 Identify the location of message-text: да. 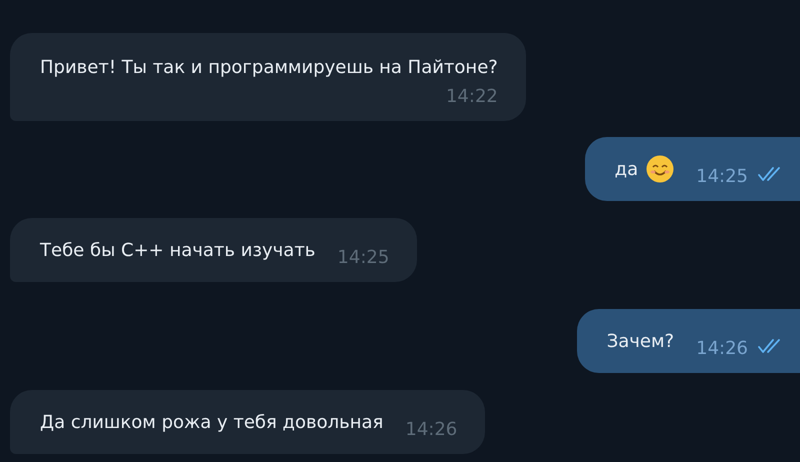
(626, 170).